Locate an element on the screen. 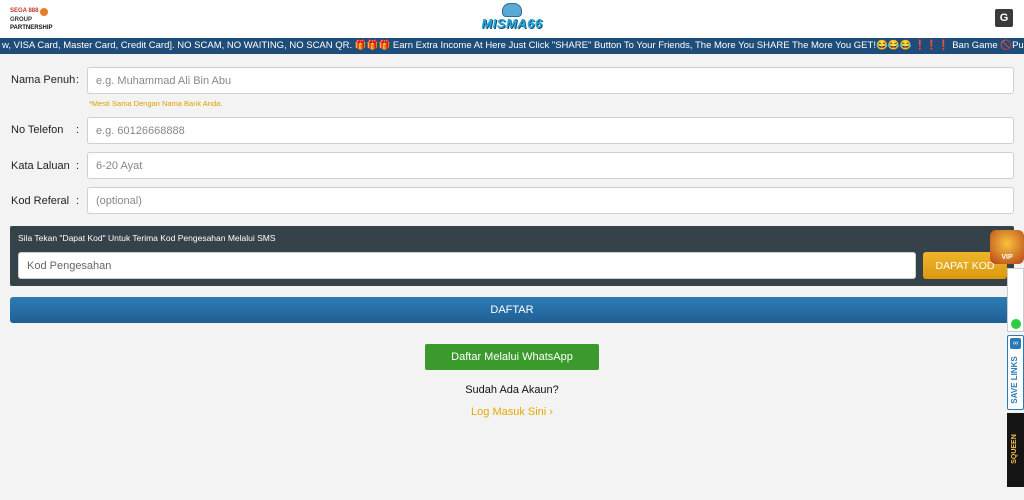 This screenshot has height=500, width=1024. referral-input is located at coordinates (550, 200).